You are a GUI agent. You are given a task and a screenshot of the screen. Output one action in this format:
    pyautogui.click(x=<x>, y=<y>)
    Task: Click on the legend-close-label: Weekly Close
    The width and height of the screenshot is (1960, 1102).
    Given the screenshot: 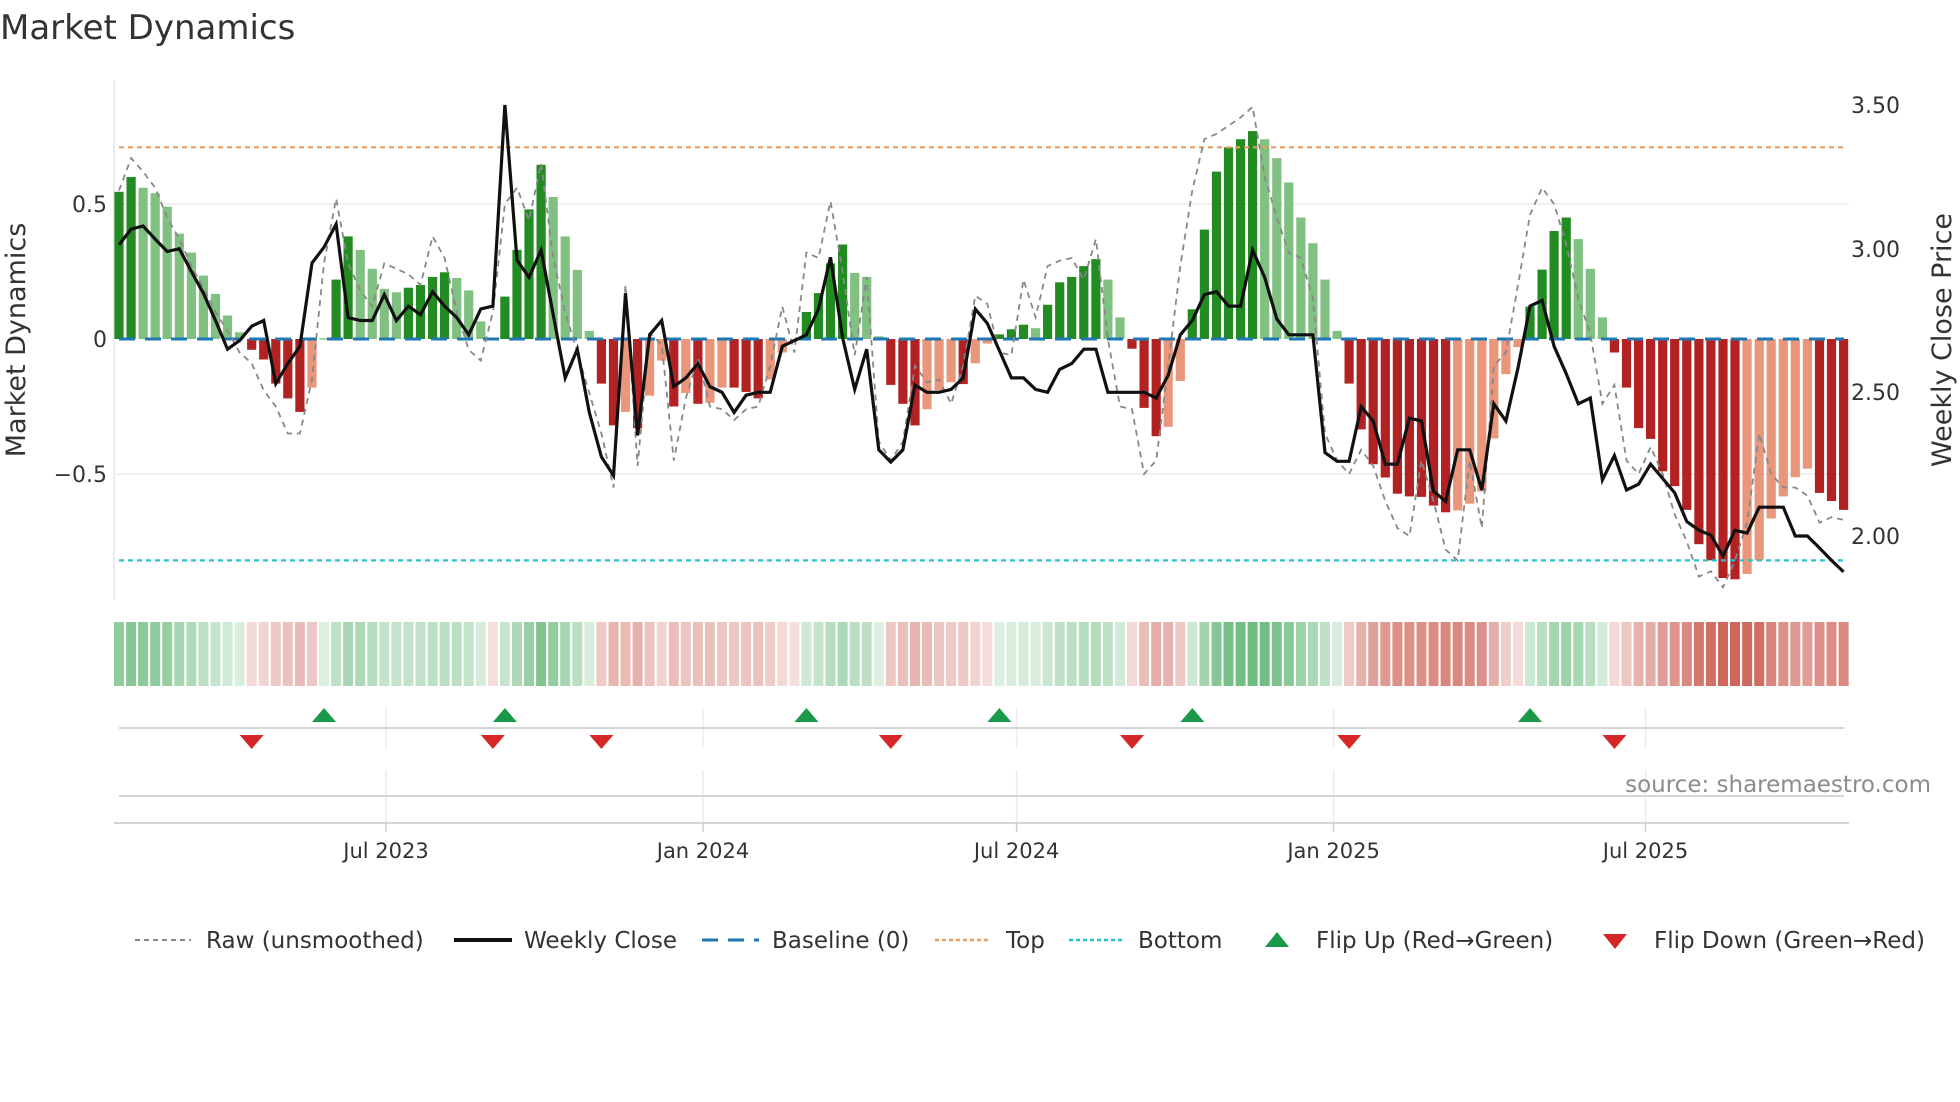 What is the action you would take?
    pyautogui.click(x=600, y=941)
    